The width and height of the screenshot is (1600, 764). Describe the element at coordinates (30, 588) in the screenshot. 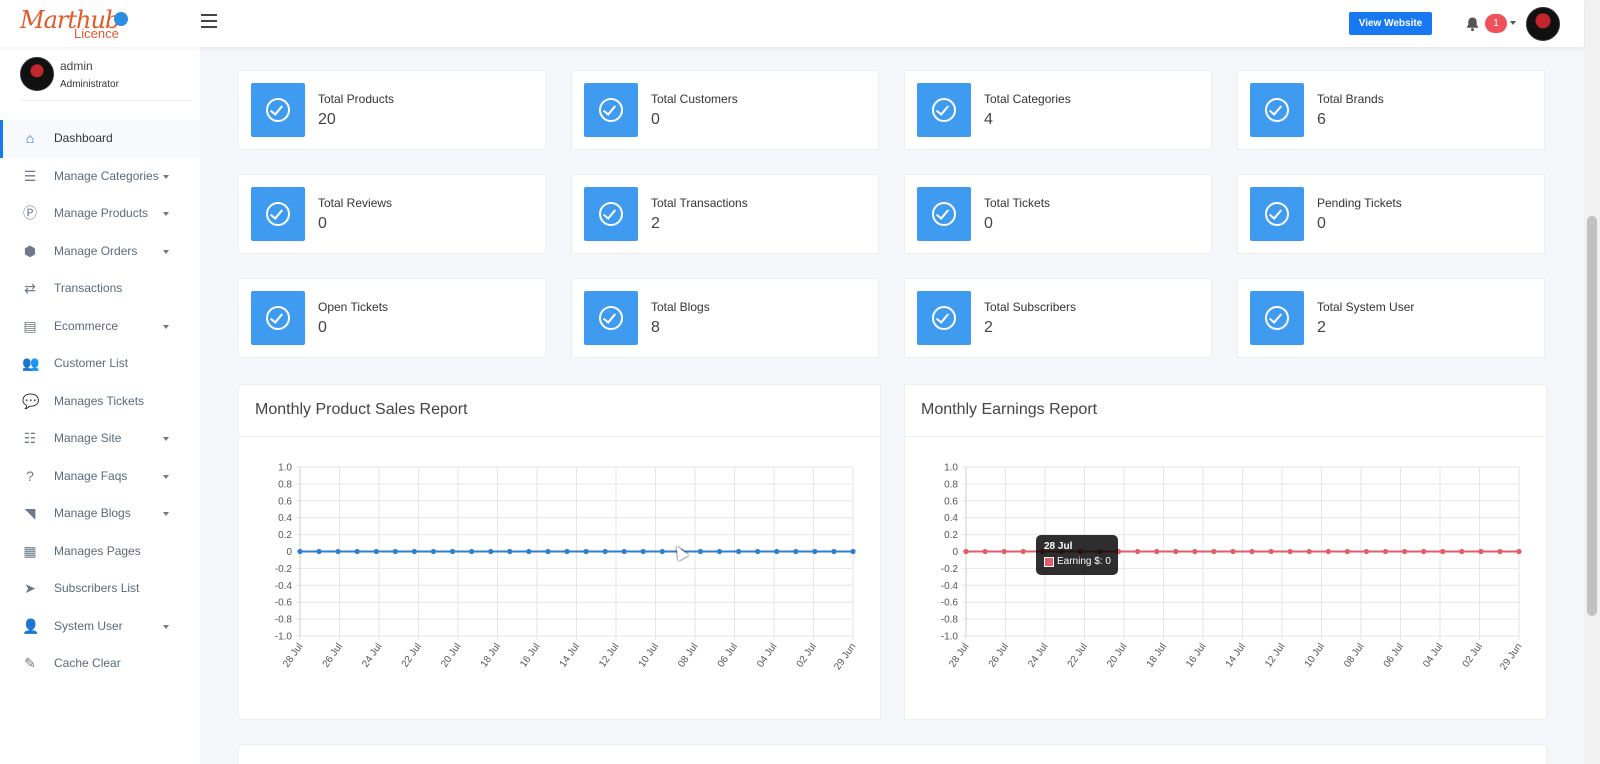

I see `send-icon: ➤` at that location.